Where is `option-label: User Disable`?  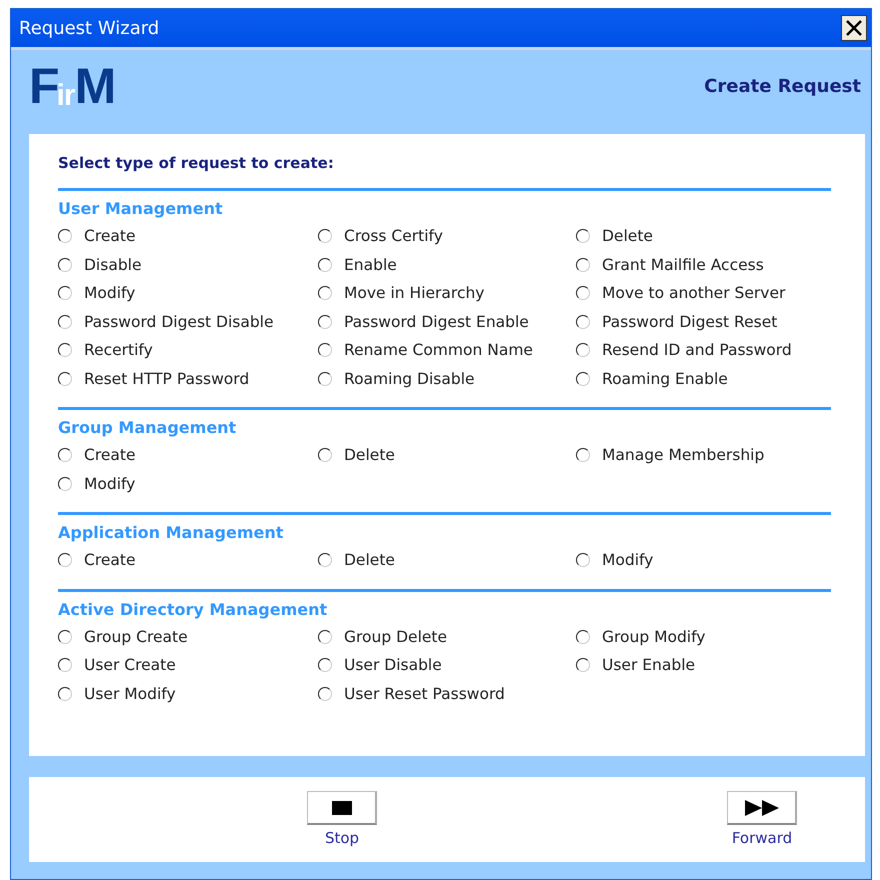 option-label: User Disable is located at coordinates (393, 665).